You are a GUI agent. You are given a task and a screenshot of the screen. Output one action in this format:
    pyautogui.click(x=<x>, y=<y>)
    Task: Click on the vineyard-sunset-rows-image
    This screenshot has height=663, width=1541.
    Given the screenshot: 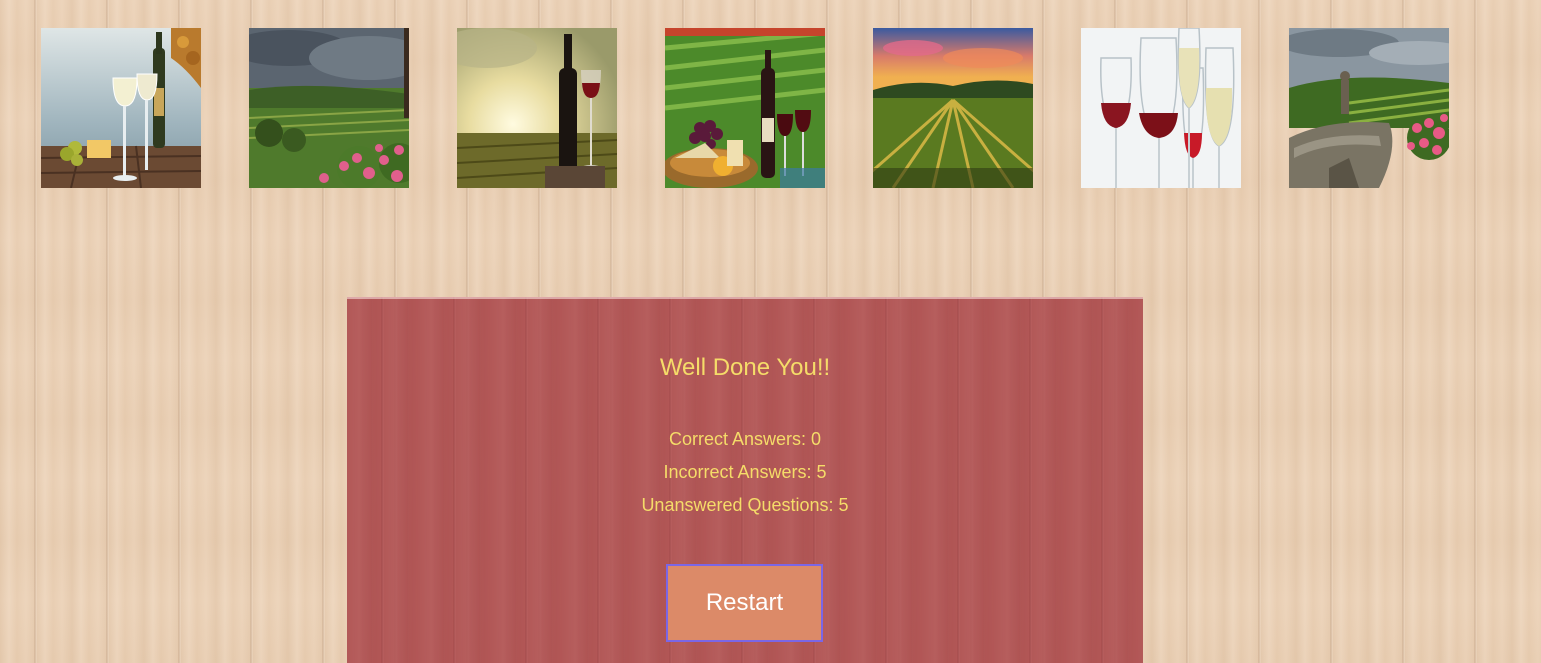 What is the action you would take?
    pyautogui.click(x=953, y=108)
    